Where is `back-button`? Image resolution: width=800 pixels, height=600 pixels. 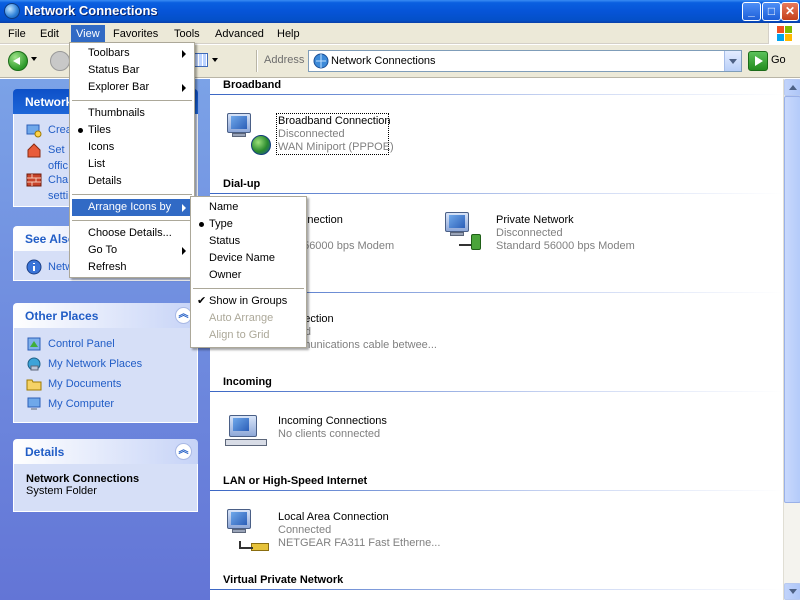 back-button is located at coordinates (18, 61).